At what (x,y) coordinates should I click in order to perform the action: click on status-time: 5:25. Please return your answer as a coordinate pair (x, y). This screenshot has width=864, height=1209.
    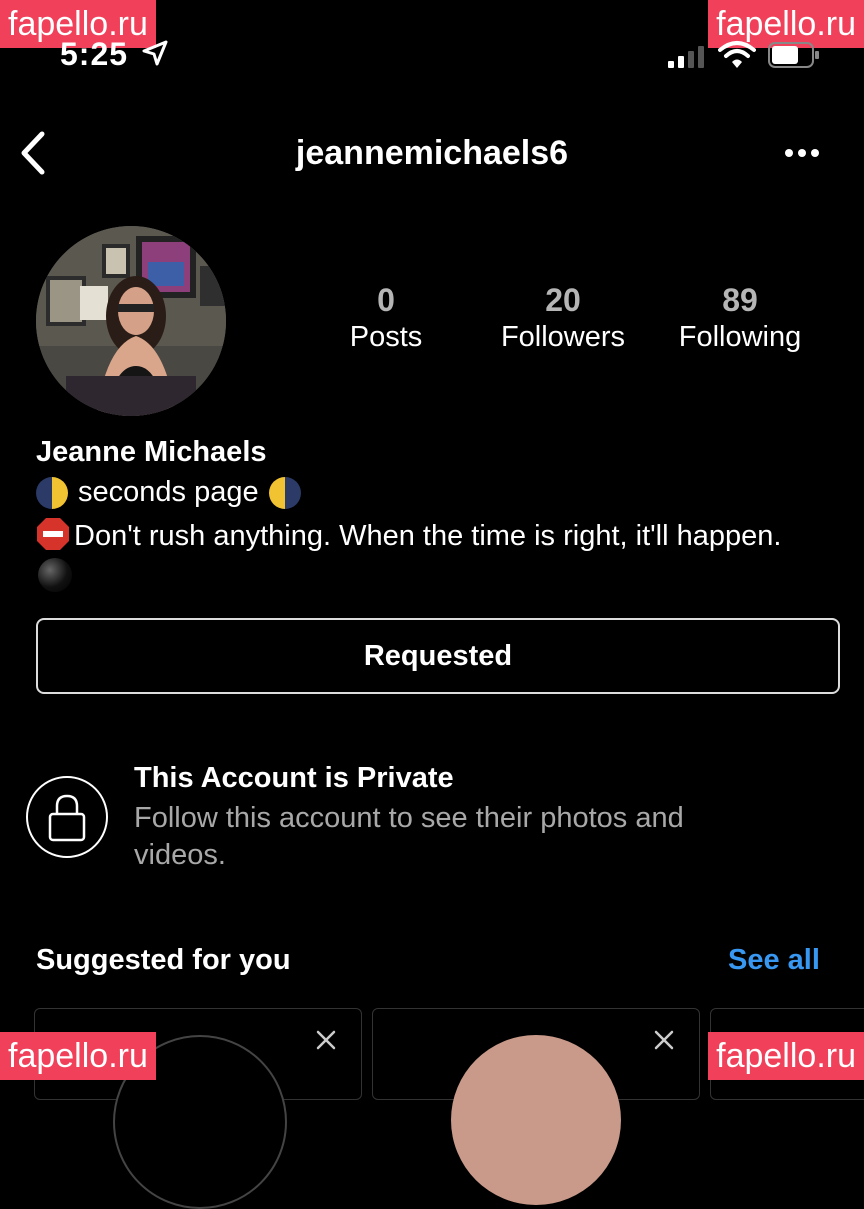
    Looking at the image, I should click on (94, 54).